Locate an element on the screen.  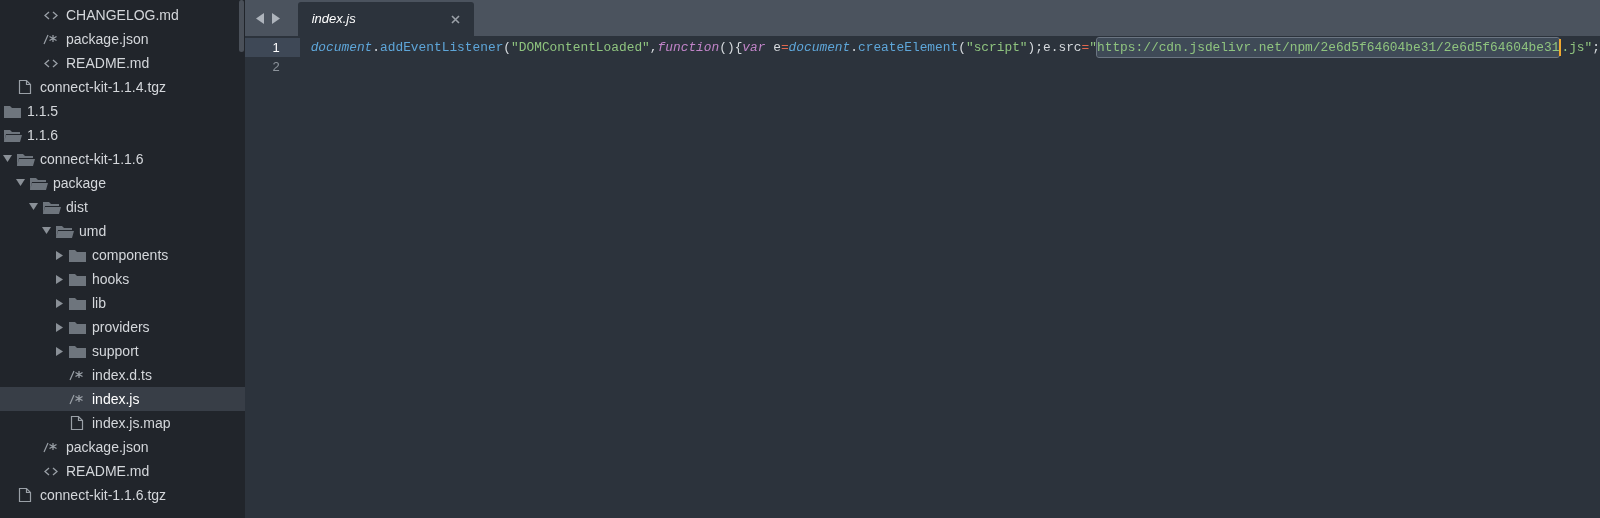
tab-label: index.js is located at coordinates (333, 19).